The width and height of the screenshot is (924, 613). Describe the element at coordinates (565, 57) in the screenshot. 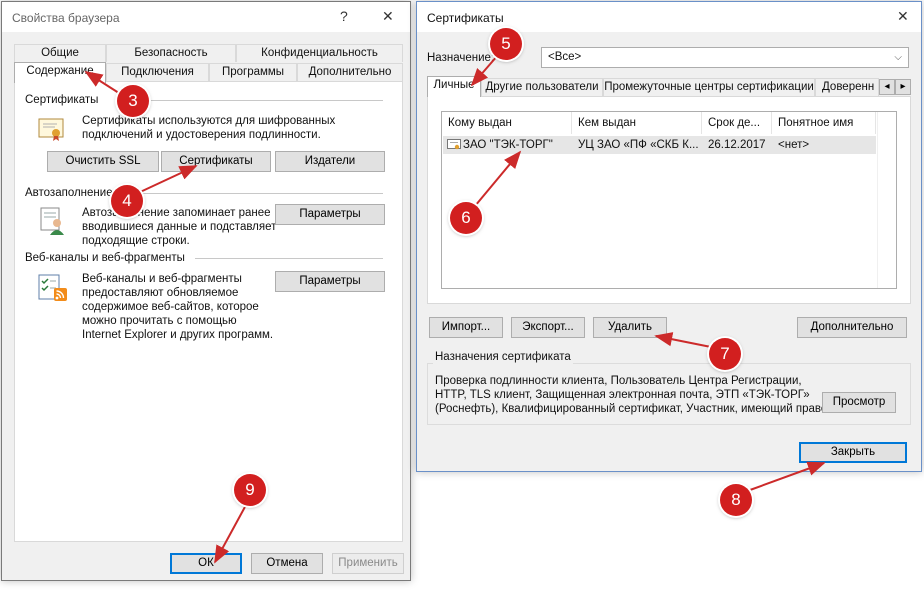

I see `purpose-select-value: <Все>` at that location.